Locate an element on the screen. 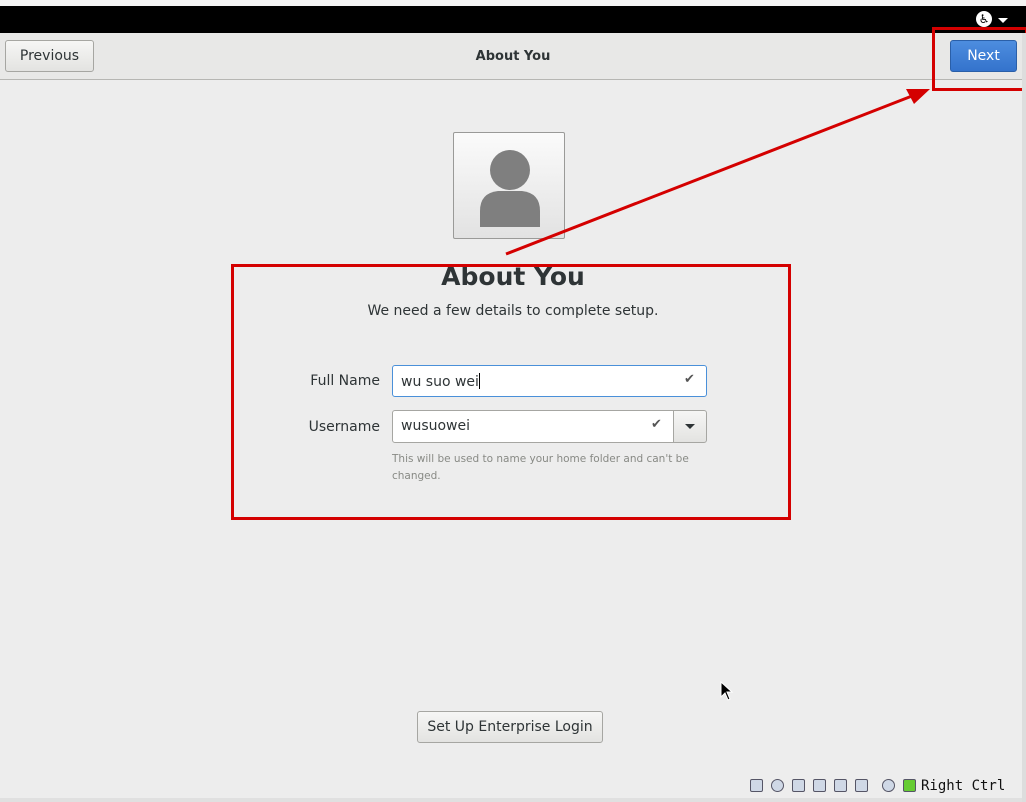 The width and height of the screenshot is (1026, 802). username-label: Username is located at coordinates (344, 427).